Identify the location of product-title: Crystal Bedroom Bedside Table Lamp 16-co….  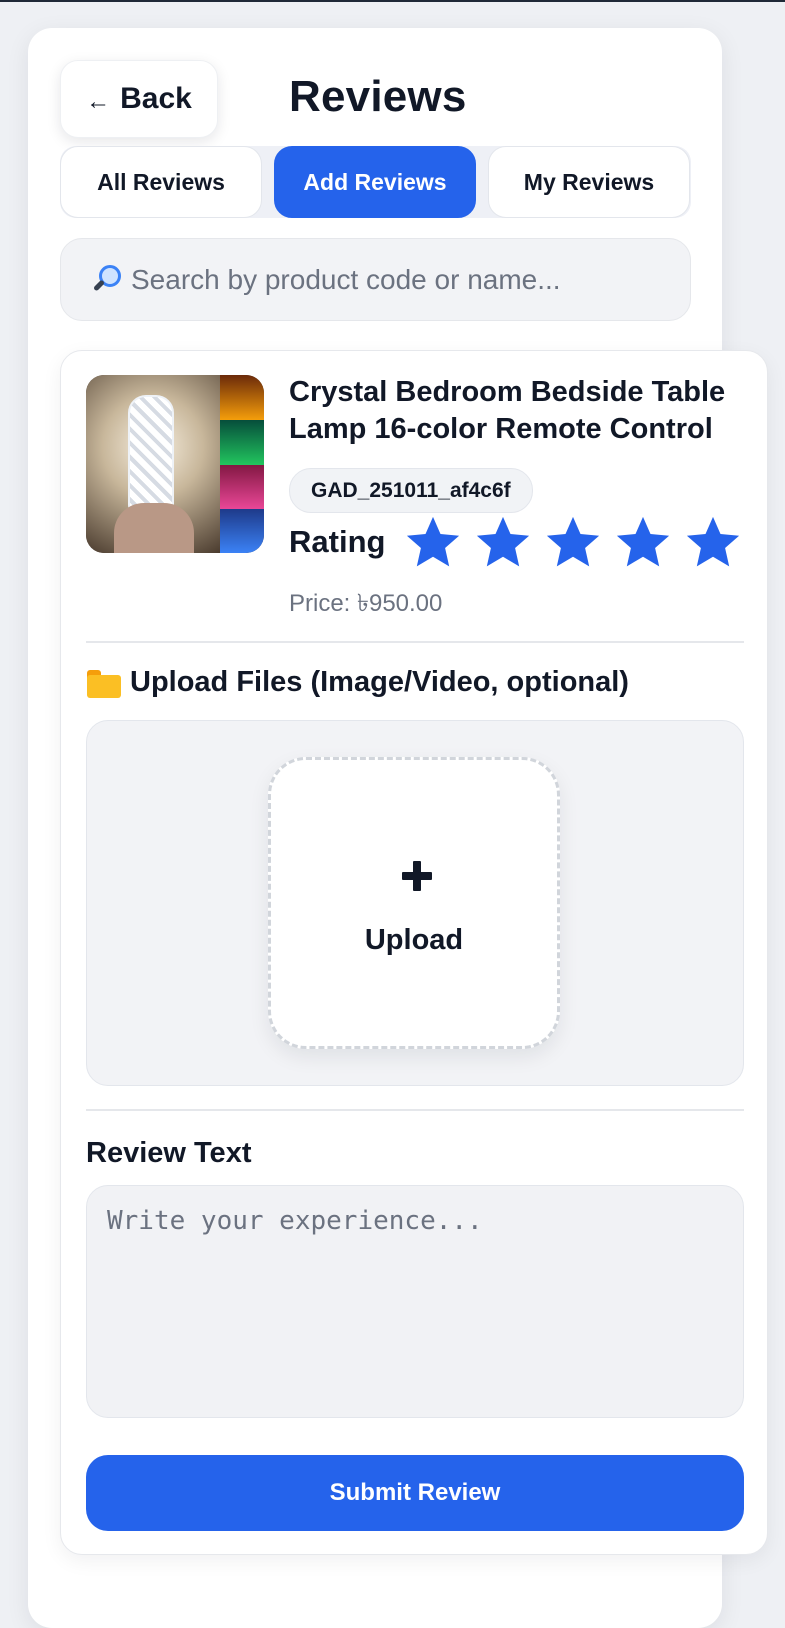
(507, 410).